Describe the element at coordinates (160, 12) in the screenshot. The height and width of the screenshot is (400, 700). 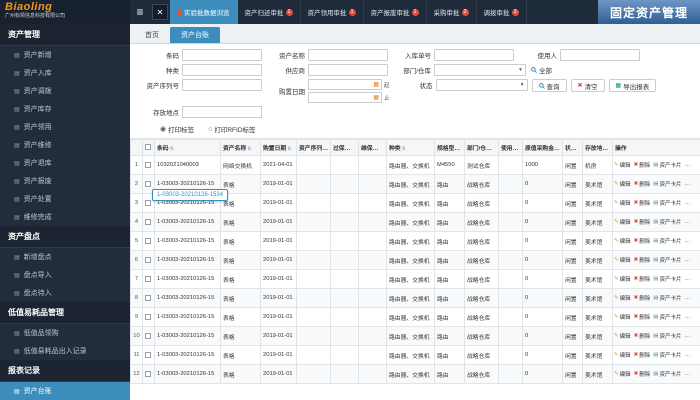
I see `close-tab-button: ✕` at that location.